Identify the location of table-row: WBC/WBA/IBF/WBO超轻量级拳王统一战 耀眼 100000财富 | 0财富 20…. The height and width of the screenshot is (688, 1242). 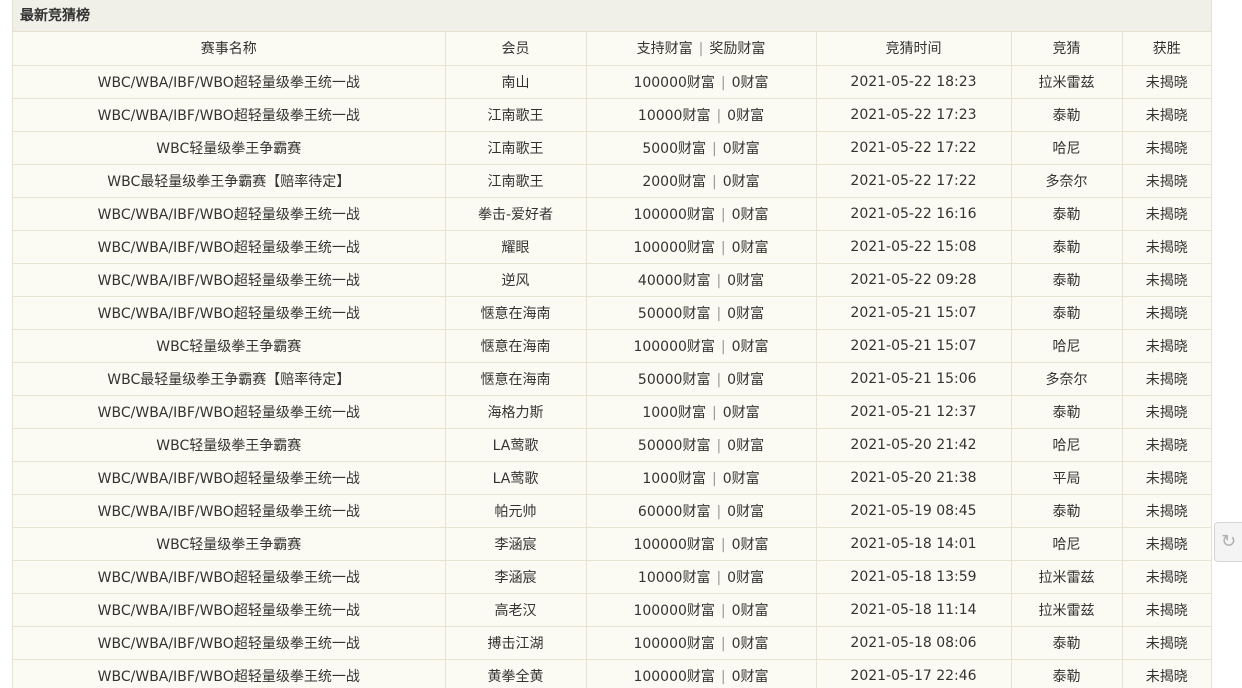
(612, 247).